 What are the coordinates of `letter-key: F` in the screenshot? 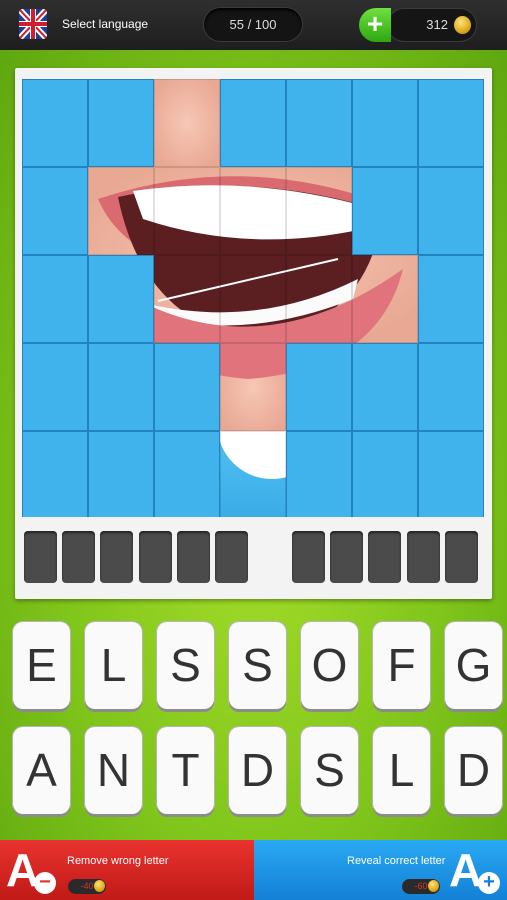 It's located at (401, 665).